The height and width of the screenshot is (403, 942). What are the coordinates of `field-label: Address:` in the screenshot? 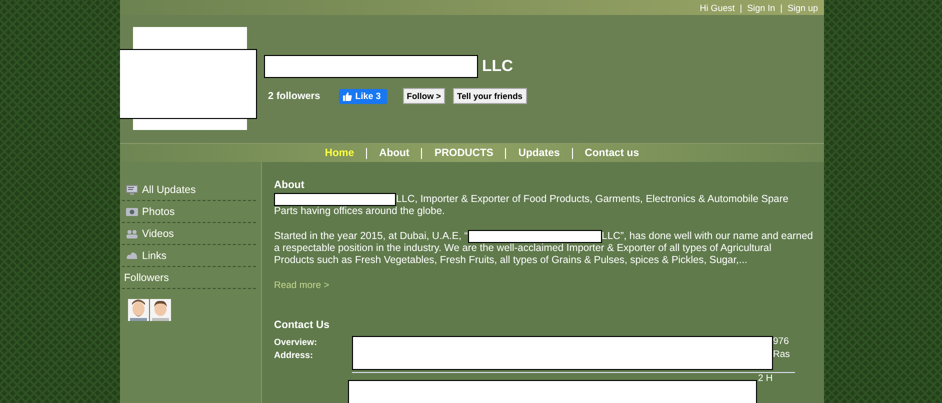 It's located at (294, 355).